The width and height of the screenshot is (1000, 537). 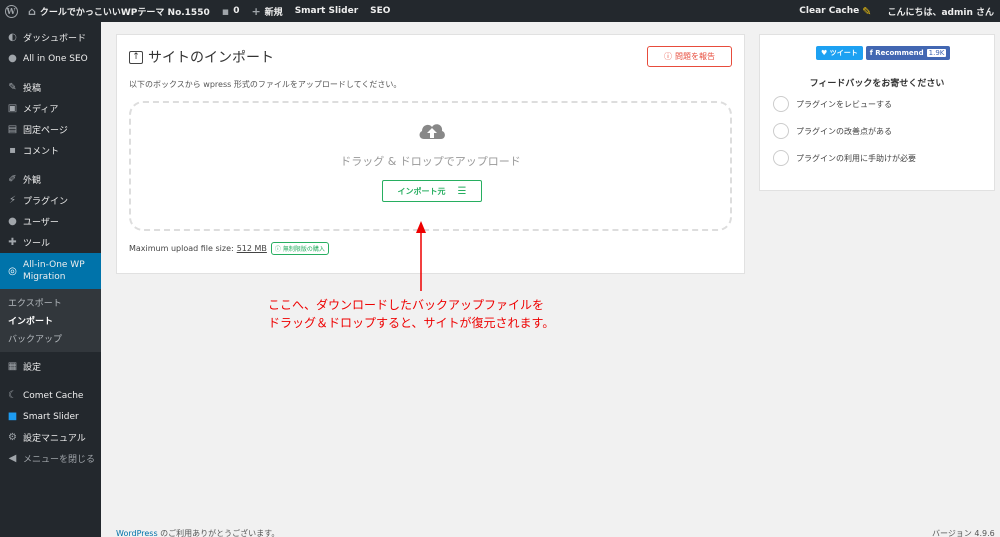 What do you see at coordinates (12, 37) in the screenshot?
I see `dashboard-icon: ◐` at bounding box center [12, 37].